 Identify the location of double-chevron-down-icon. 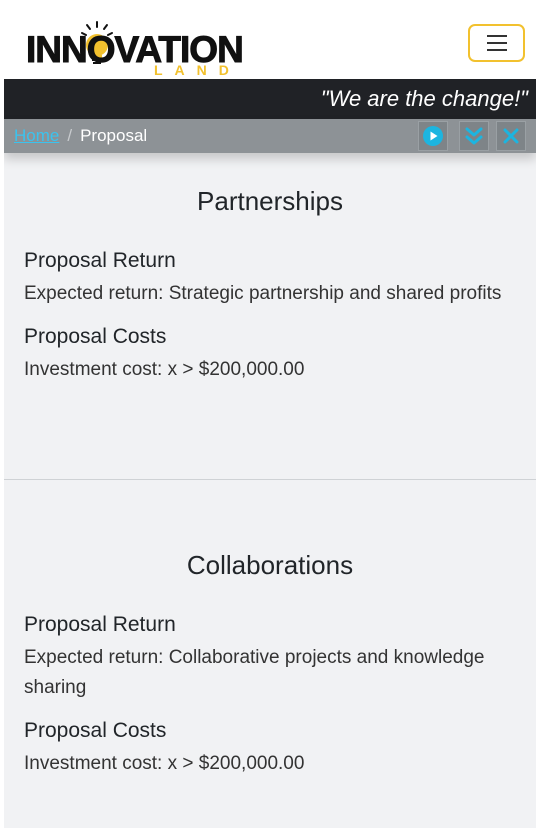
(474, 136).